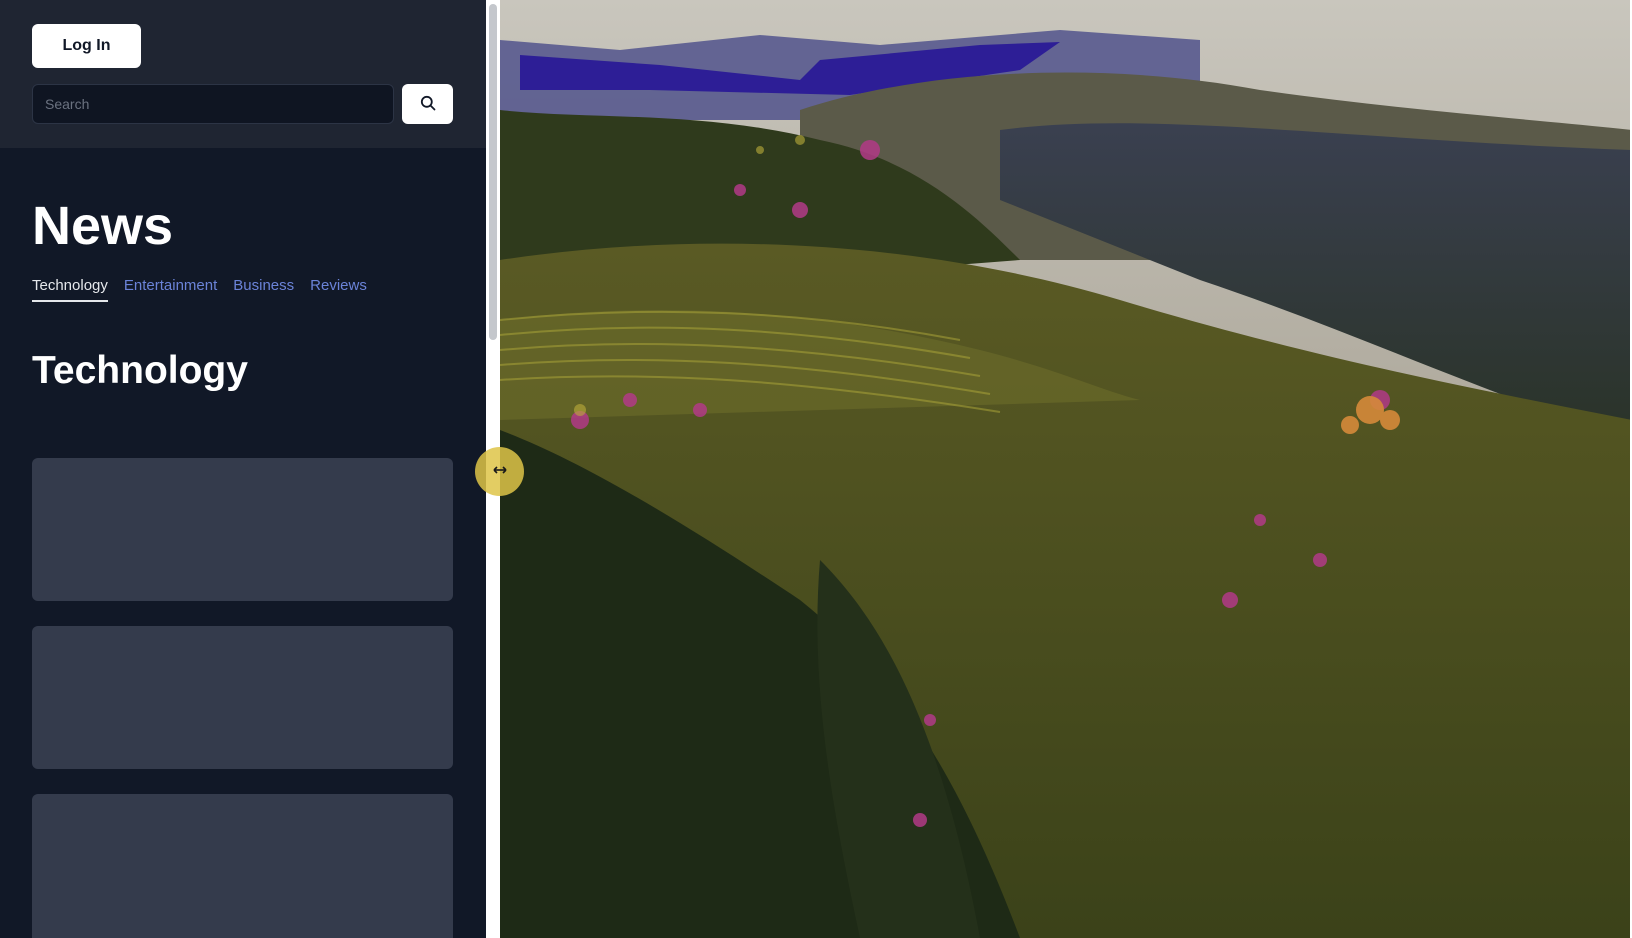  I want to click on section-title: Technology, so click(140, 370).